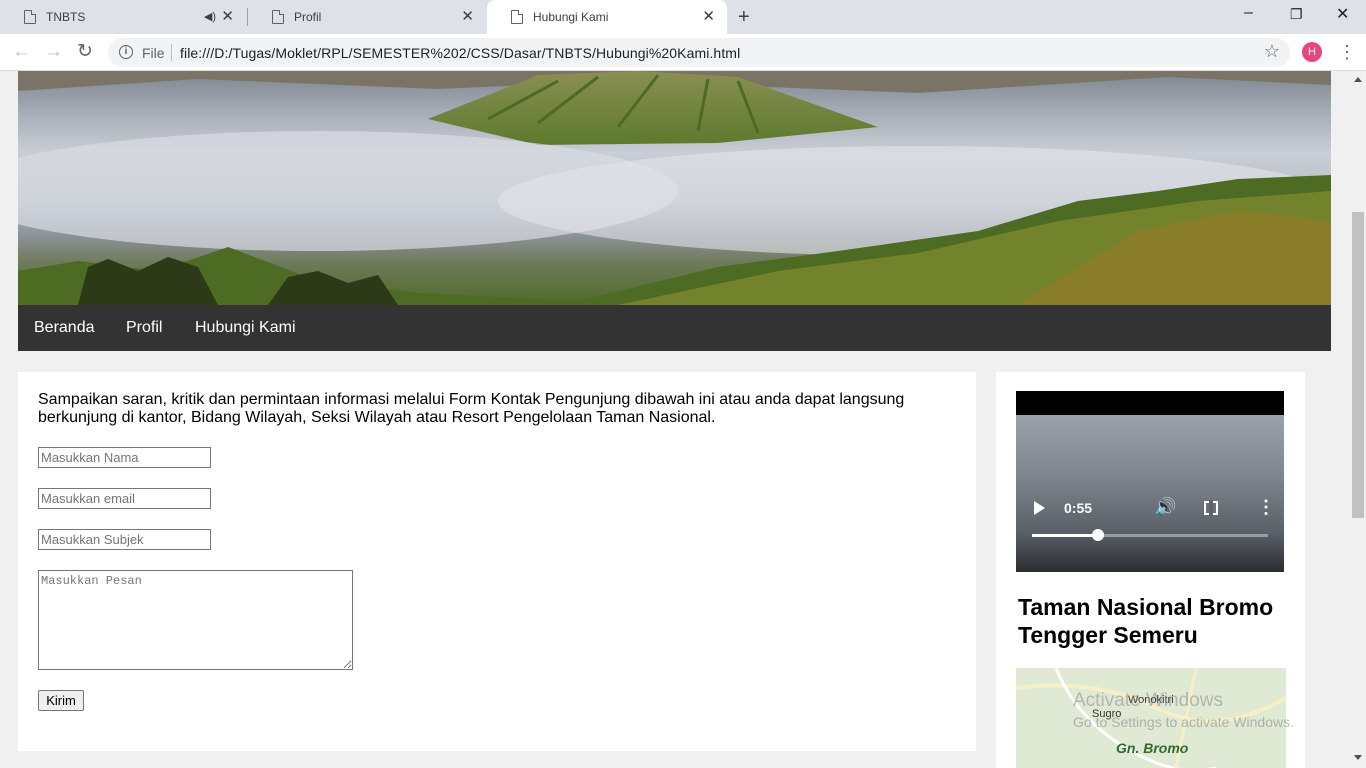 This screenshot has width=1366, height=768. What do you see at coordinates (674, 328) in the screenshot?
I see `main-navbar: Beranda Profil Hubungi Kami` at bounding box center [674, 328].